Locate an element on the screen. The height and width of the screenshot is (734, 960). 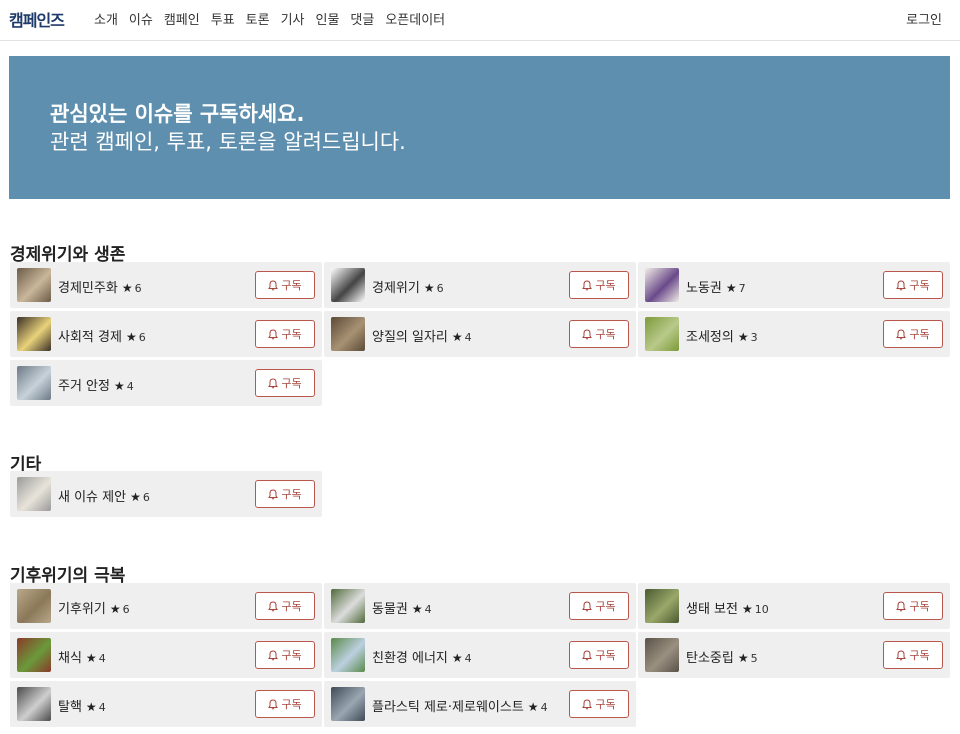
login-link: 로그인 is located at coordinates (924, 18).